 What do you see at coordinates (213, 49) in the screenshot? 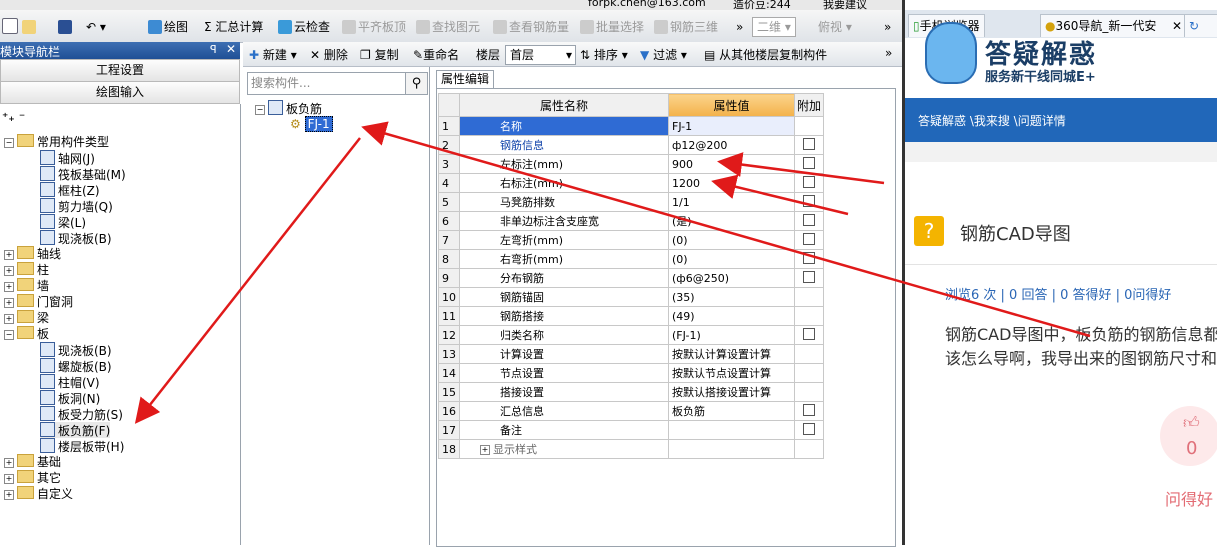
I see `pin-icon: ꟼ` at bounding box center [213, 49].